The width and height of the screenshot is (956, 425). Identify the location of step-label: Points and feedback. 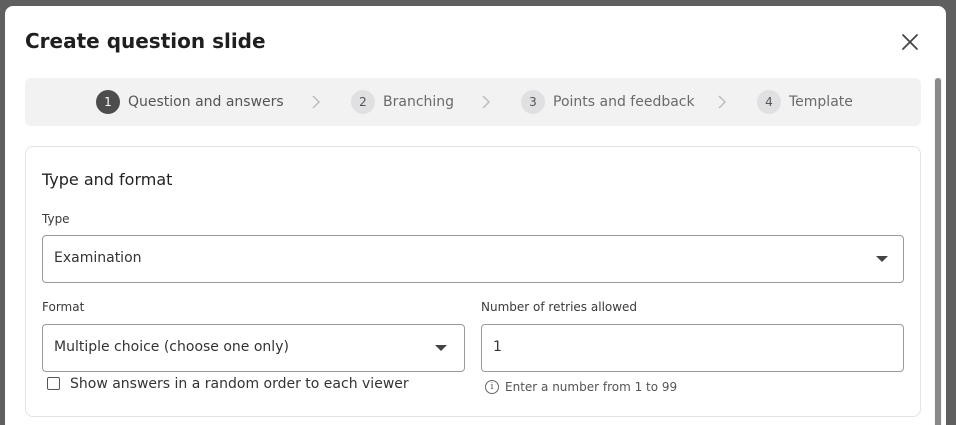
(624, 102).